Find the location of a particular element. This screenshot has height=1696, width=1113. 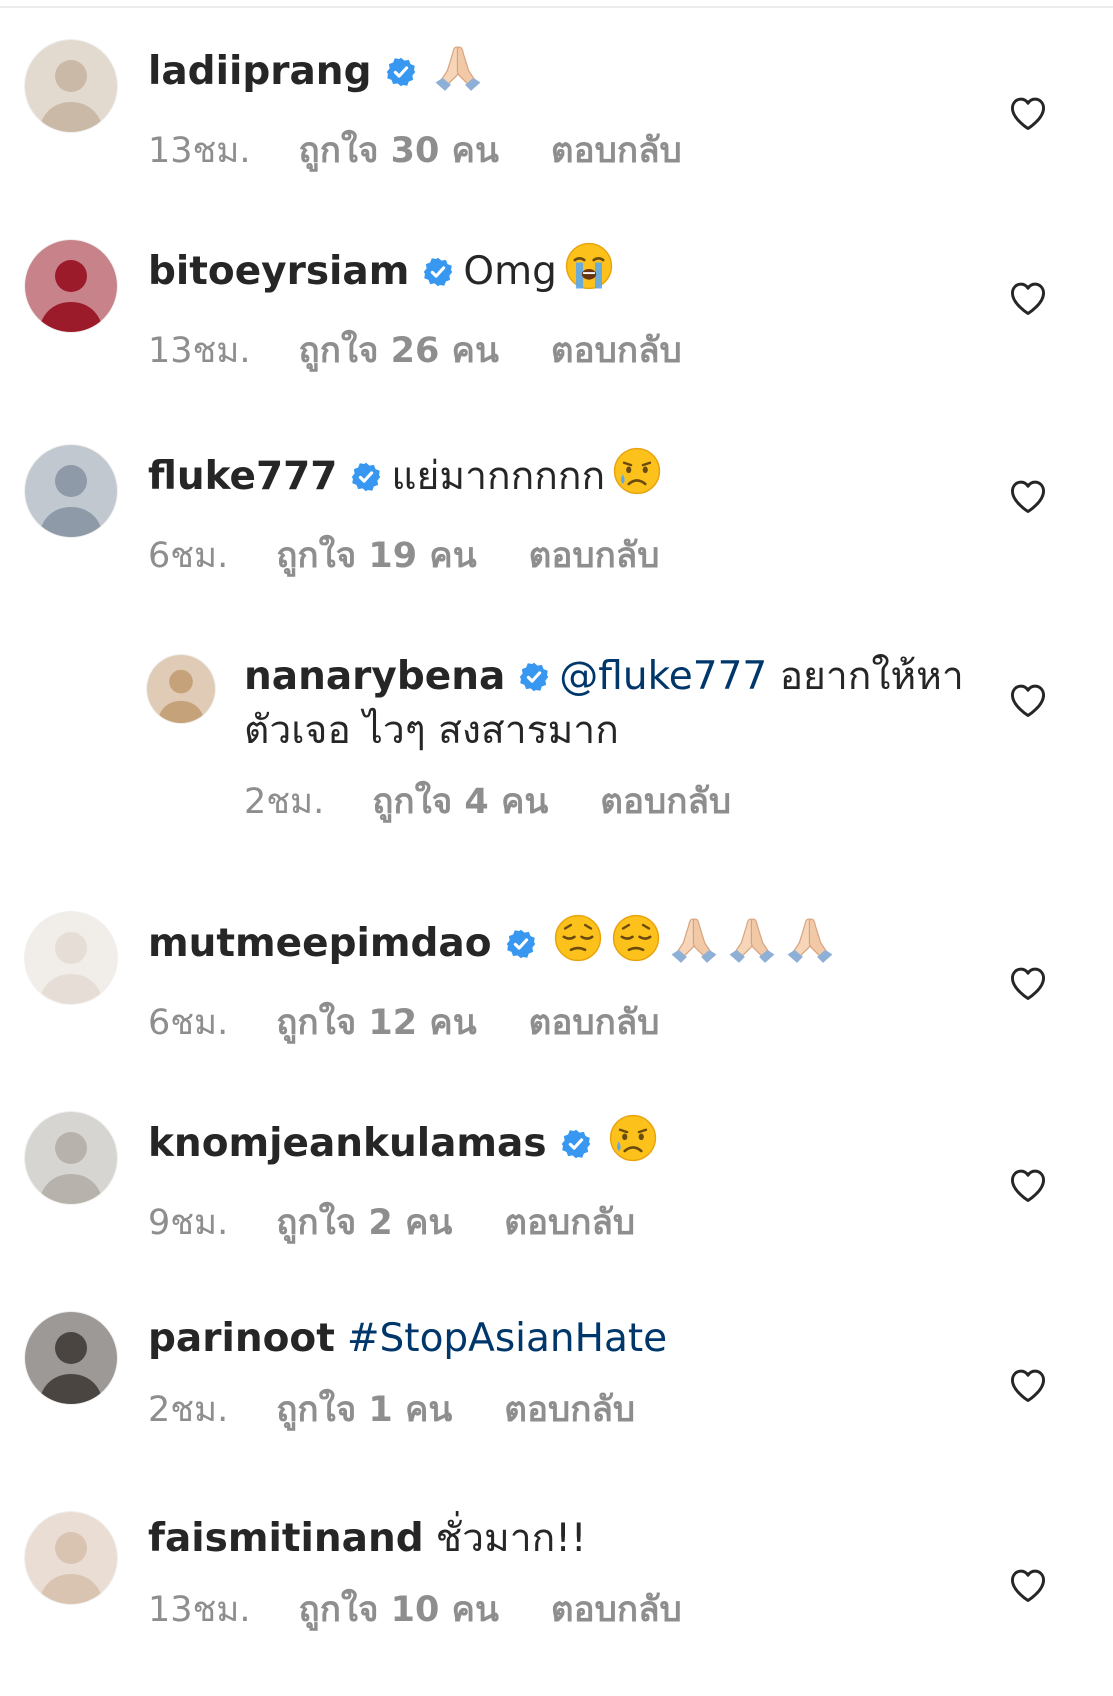

comment-line: knomjeankulamas is located at coordinates (403, 1145).